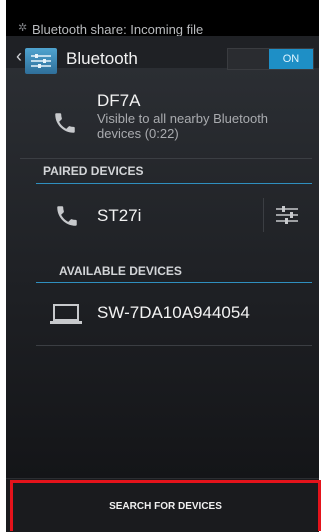  What do you see at coordinates (162, 18) in the screenshot?
I see `notification-bar: ✲ Bluetooth share: Incoming file` at bounding box center [162, 18].